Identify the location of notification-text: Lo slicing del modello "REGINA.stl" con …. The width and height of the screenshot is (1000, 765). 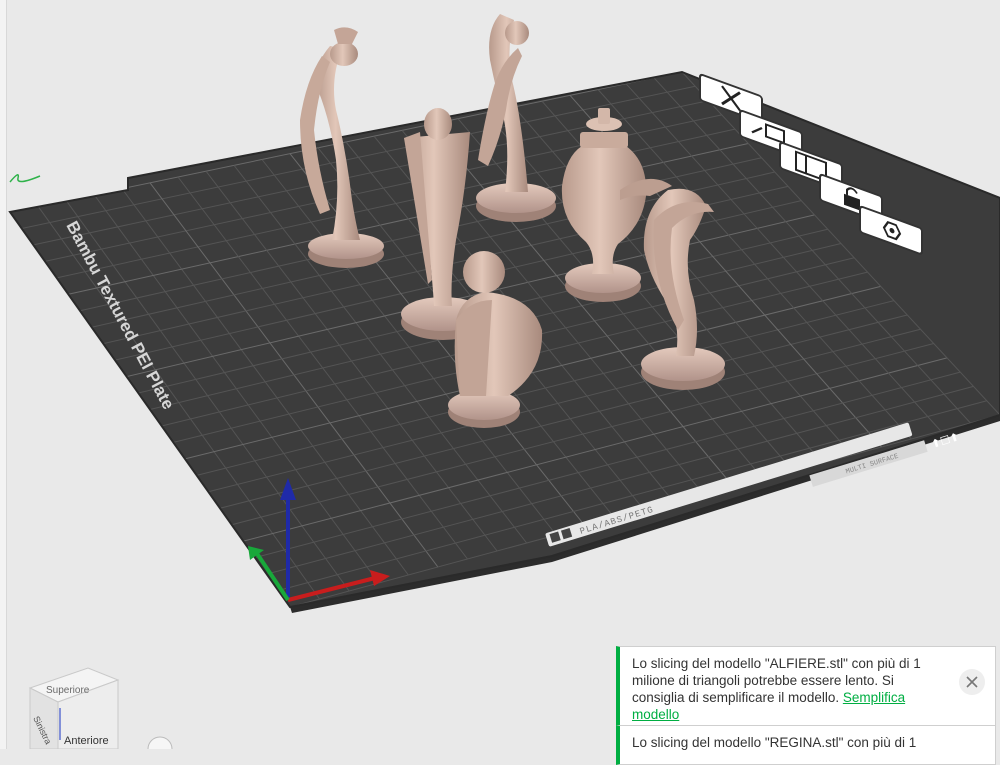
(774, 742).